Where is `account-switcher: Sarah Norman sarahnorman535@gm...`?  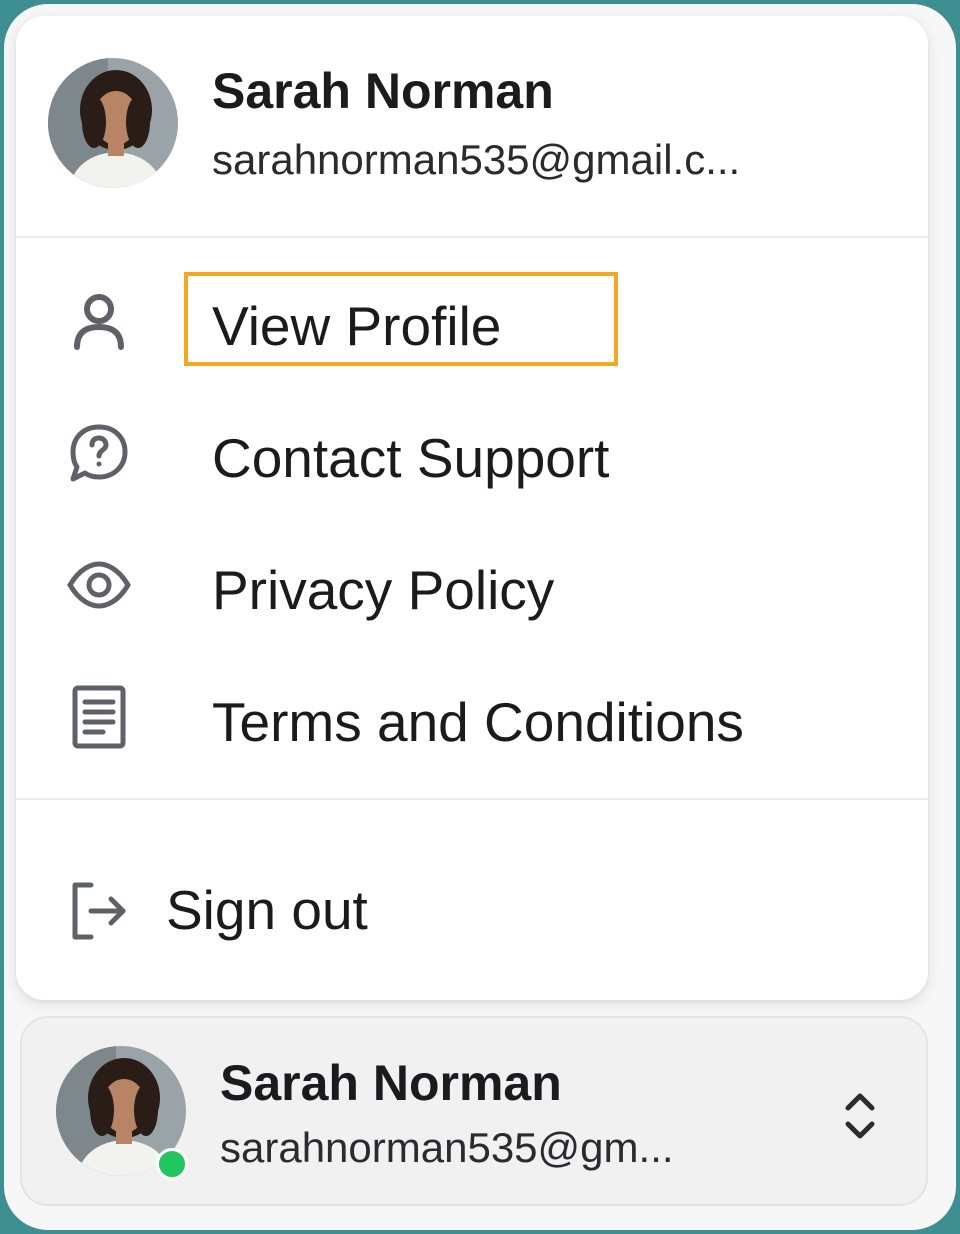 account-switcher: Sarah Norman sarahnorman535@gm... is located at coordinates (474, 1111).